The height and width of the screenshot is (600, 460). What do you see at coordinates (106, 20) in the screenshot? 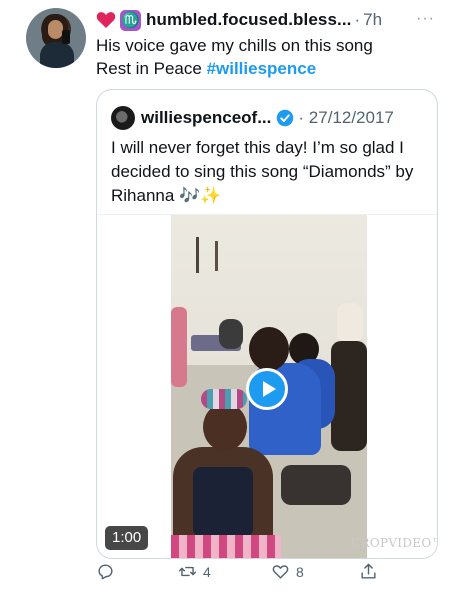
I see `heart-emoji-icon` at bounding box center [106, 20].